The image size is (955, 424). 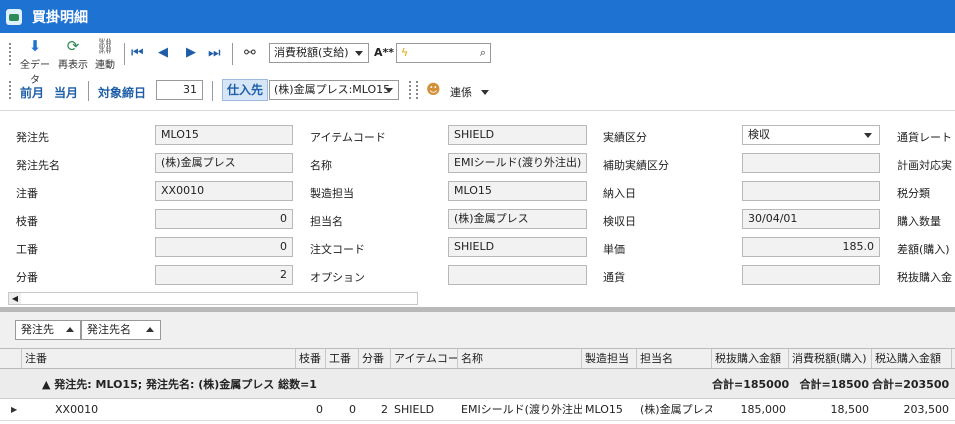 What do you see at coordinates (214, 53) in the screenshot?
I see `last-record-icon: ⏭` at bounding box center [214, 53].